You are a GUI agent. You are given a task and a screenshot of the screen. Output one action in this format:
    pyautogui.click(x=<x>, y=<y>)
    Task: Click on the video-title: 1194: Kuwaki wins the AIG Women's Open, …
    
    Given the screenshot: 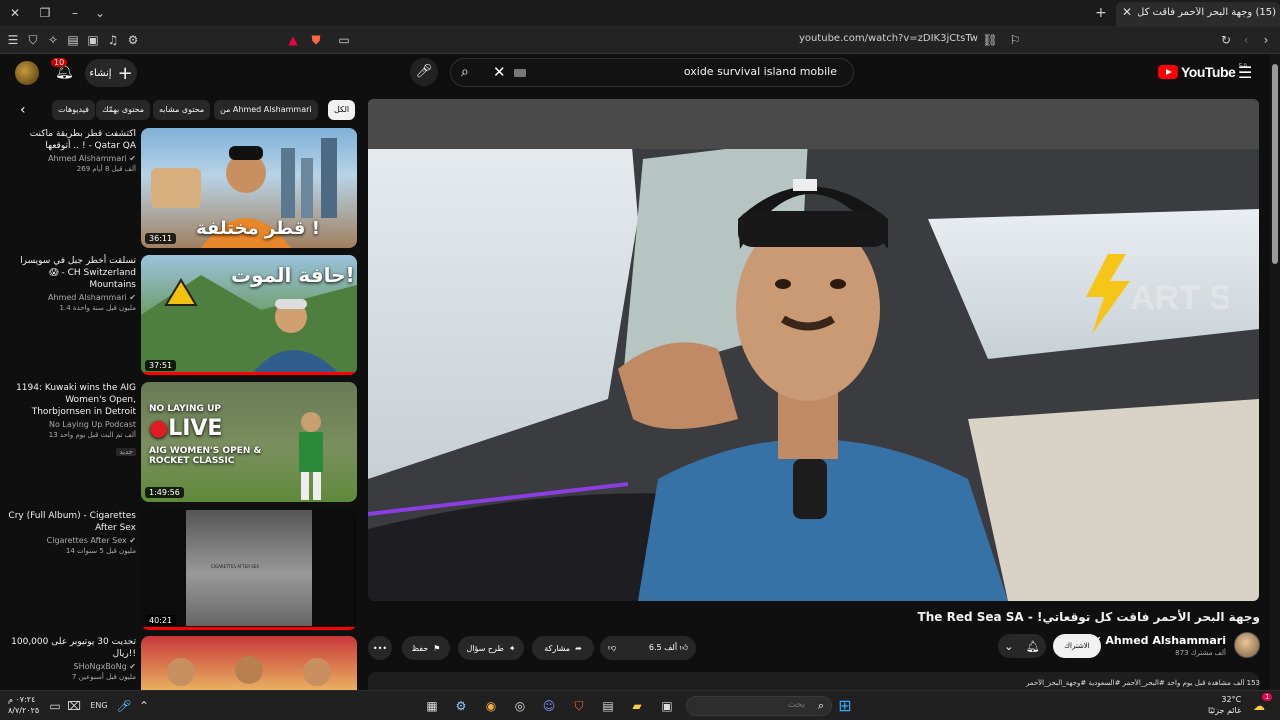 What is the action you would take?
    pyautogui.click(x=72, y=400)
    